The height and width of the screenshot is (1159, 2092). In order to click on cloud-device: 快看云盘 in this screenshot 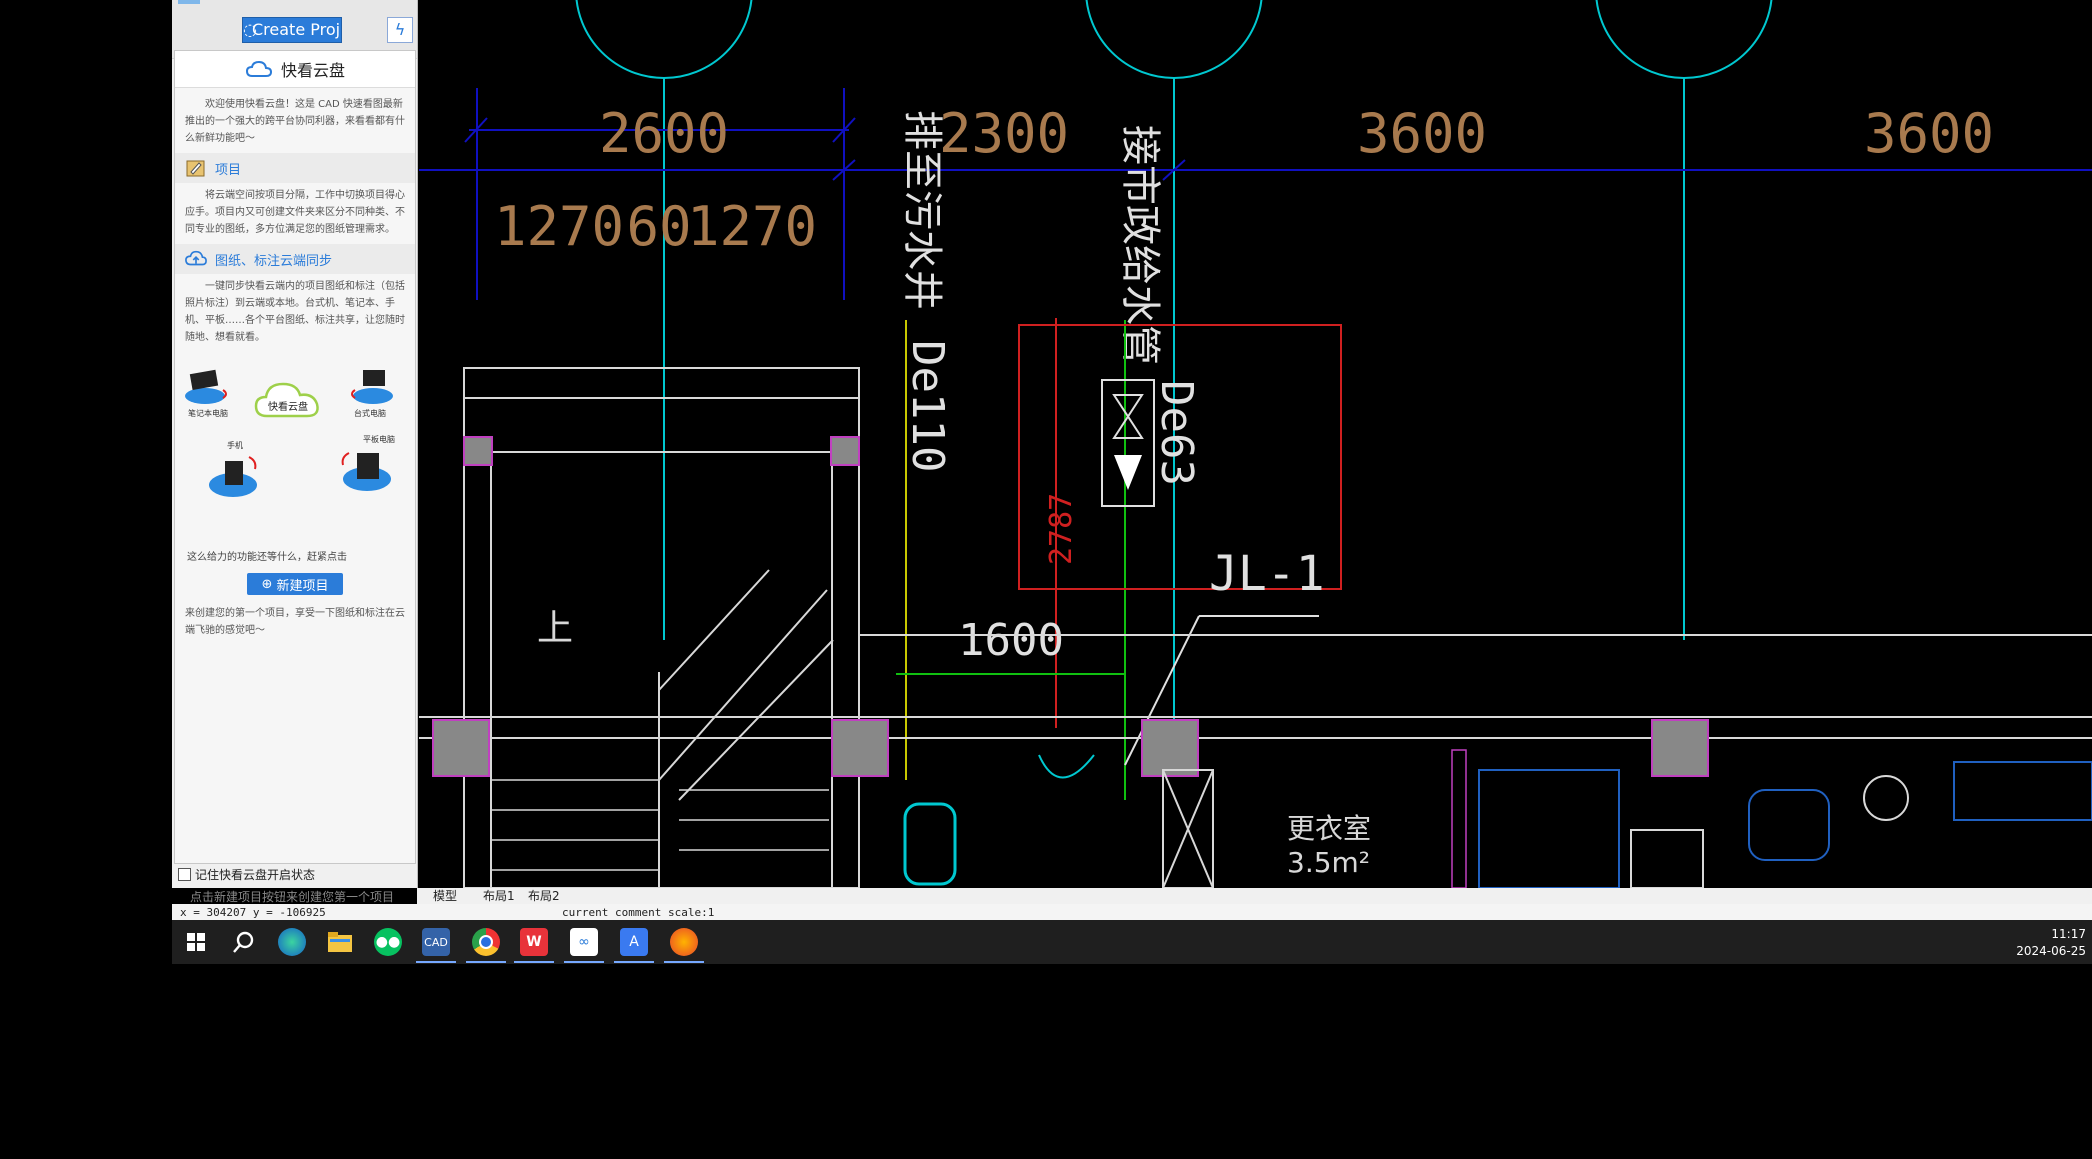, I will do `click(288, 401)`.